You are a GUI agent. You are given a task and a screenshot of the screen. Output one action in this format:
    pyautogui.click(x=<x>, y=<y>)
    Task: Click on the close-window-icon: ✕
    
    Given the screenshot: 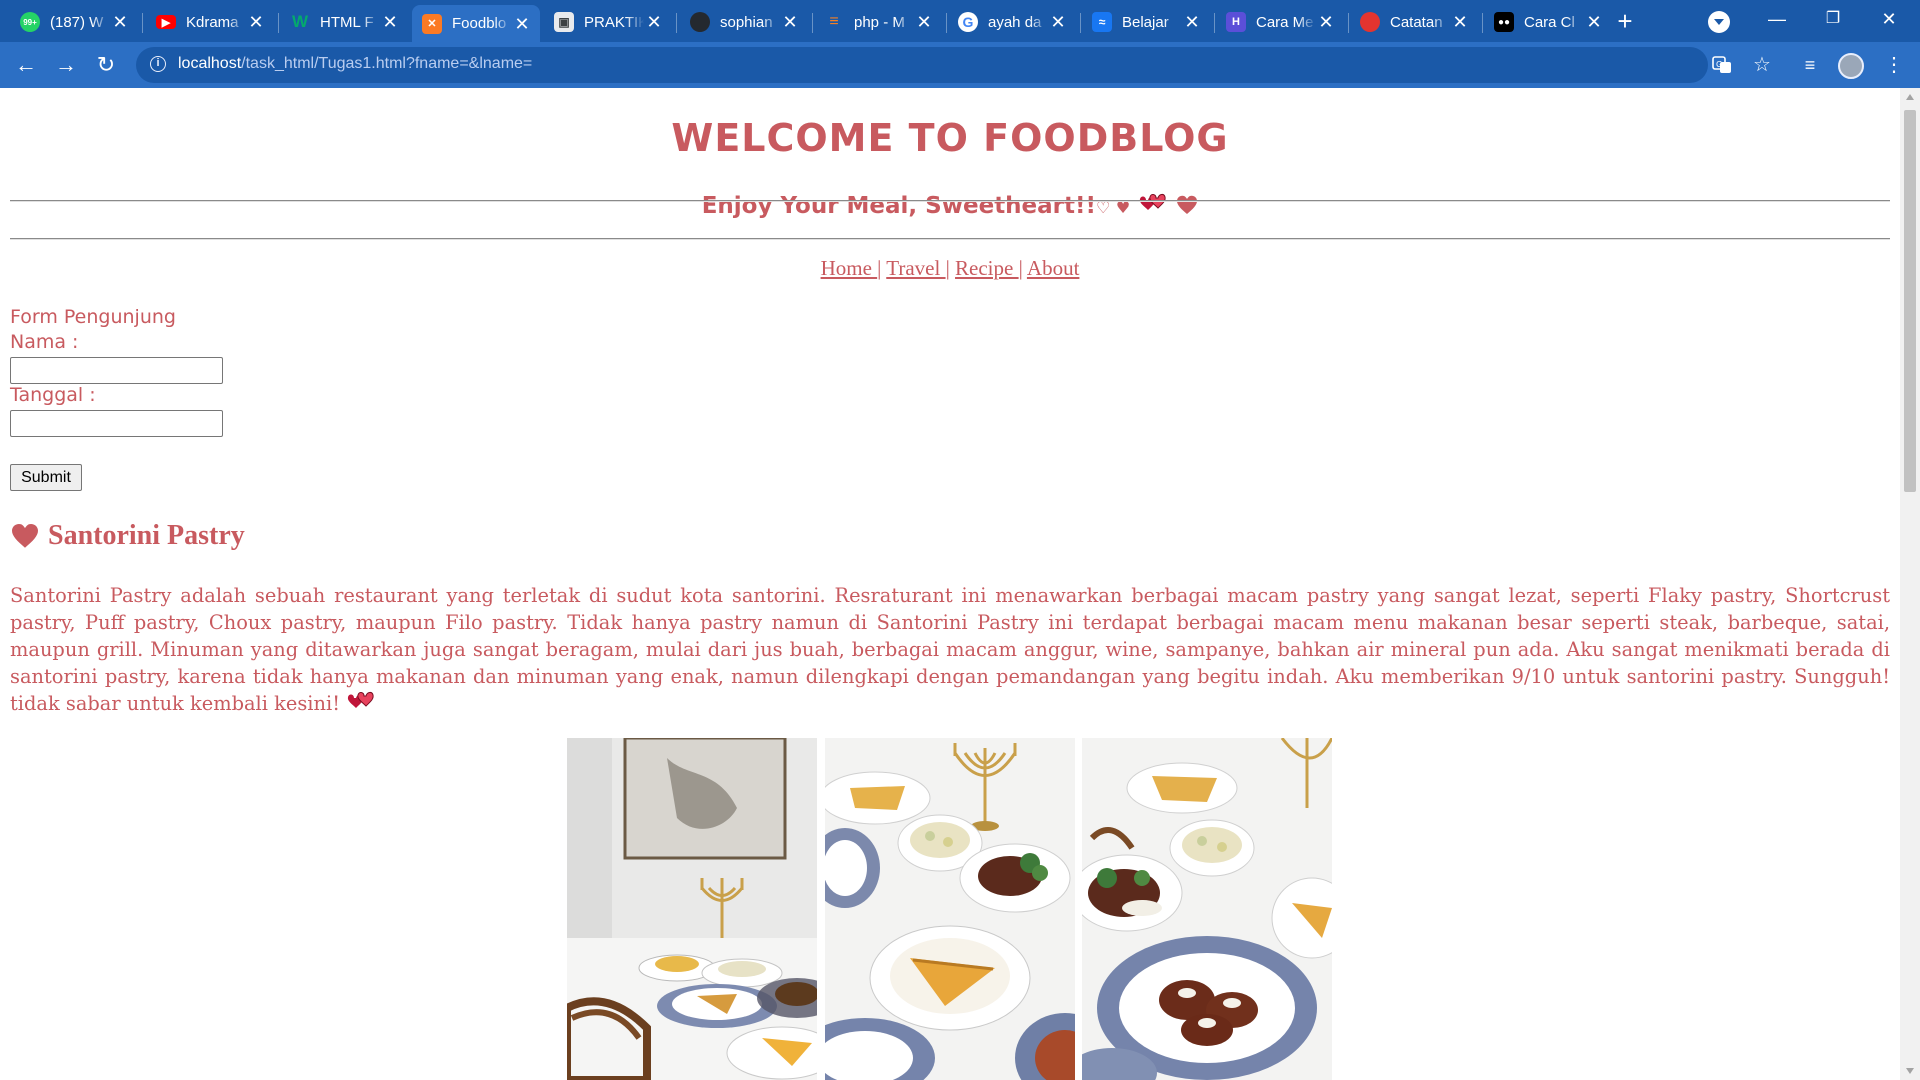 What is the action you would take?
    pyautogui.click(x=1889, y=19)
    